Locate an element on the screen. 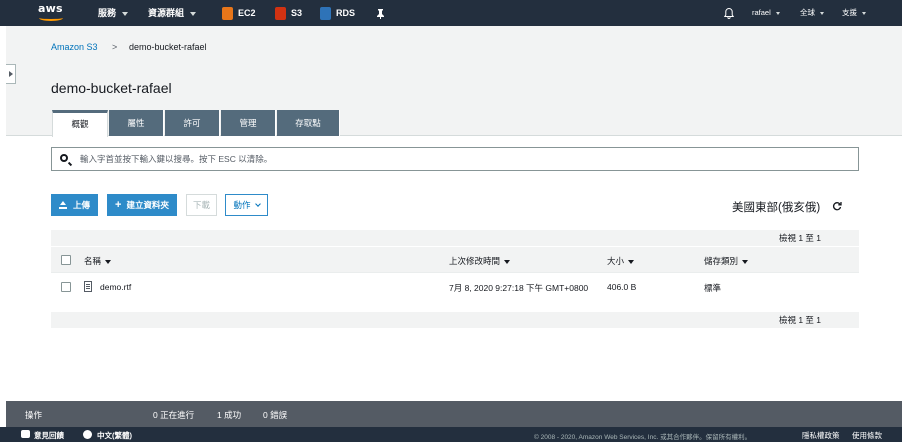 This screenshot has height=442, width=902. services-menu: 服務 is located at coordinates (113, 13).